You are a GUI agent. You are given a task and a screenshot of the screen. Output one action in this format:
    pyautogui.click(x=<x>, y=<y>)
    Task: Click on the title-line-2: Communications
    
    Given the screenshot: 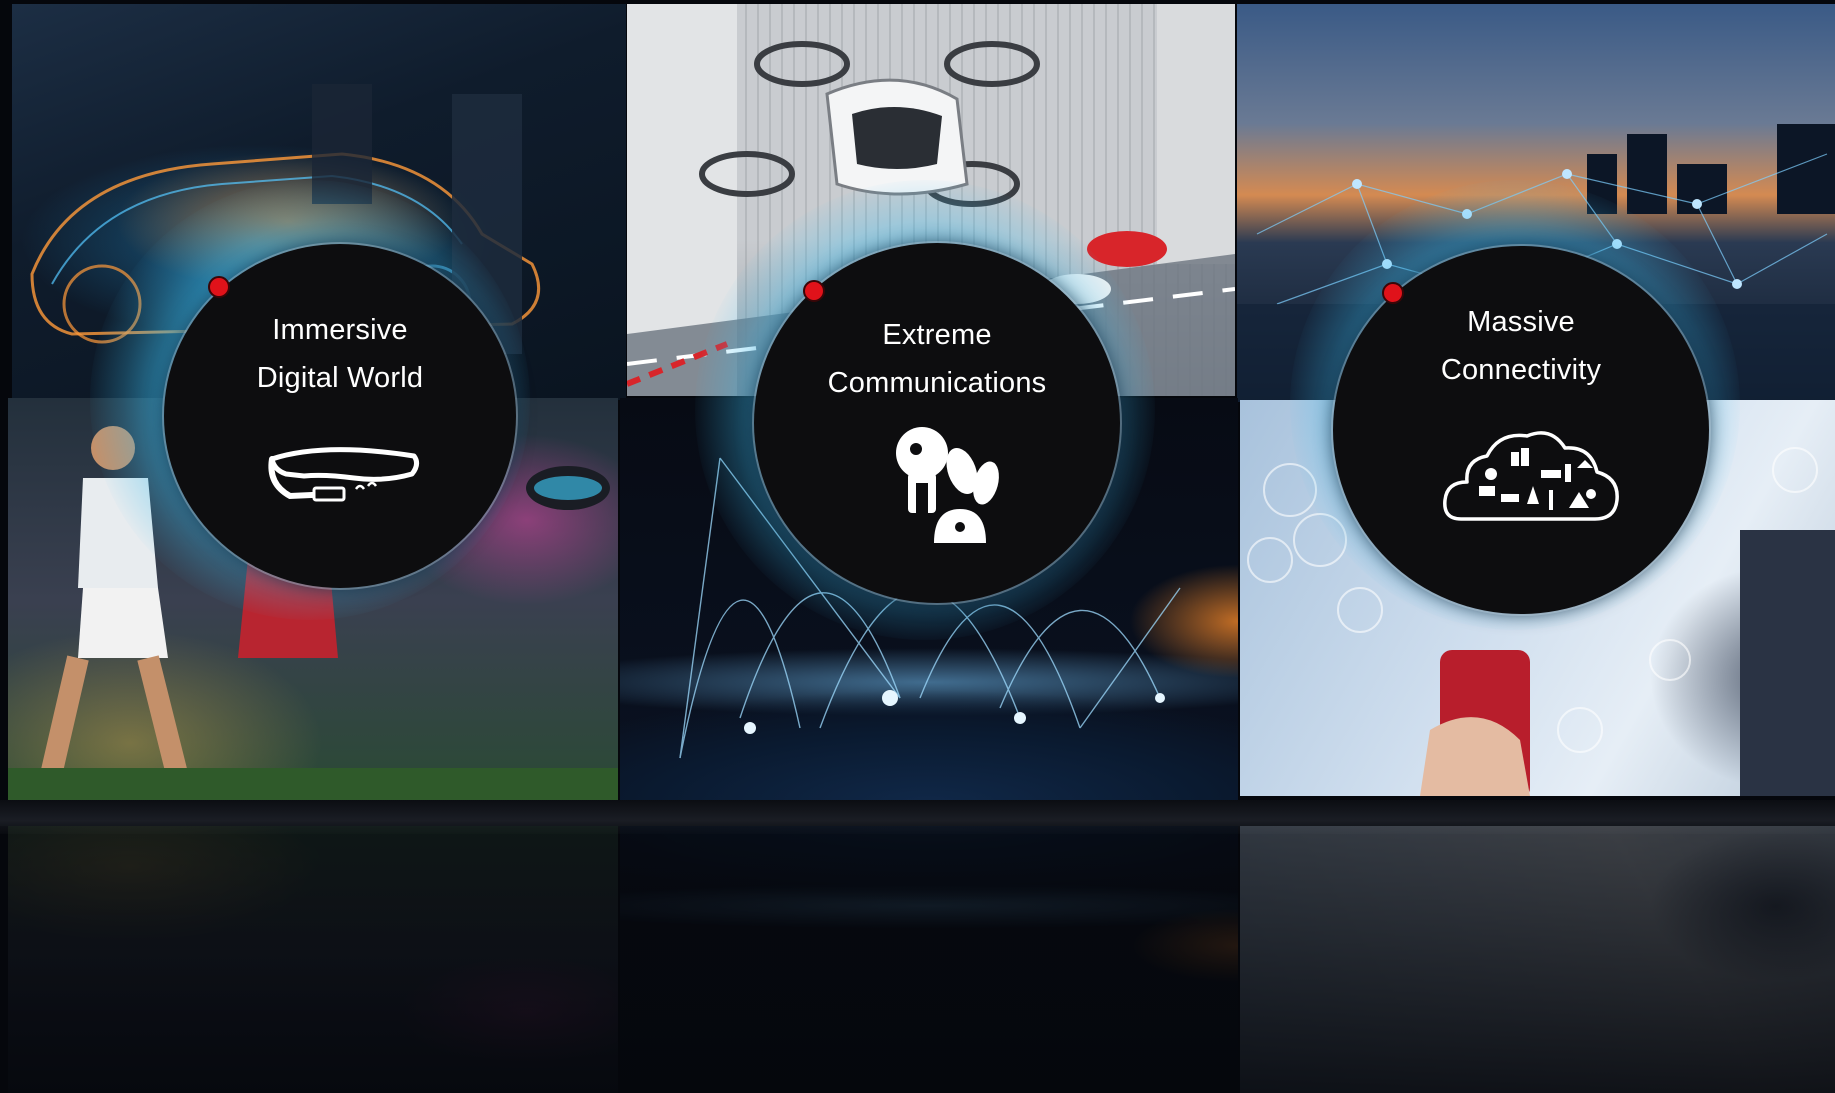 What is the action you would take?
    pyautogui.click(x=937, y=383)
    